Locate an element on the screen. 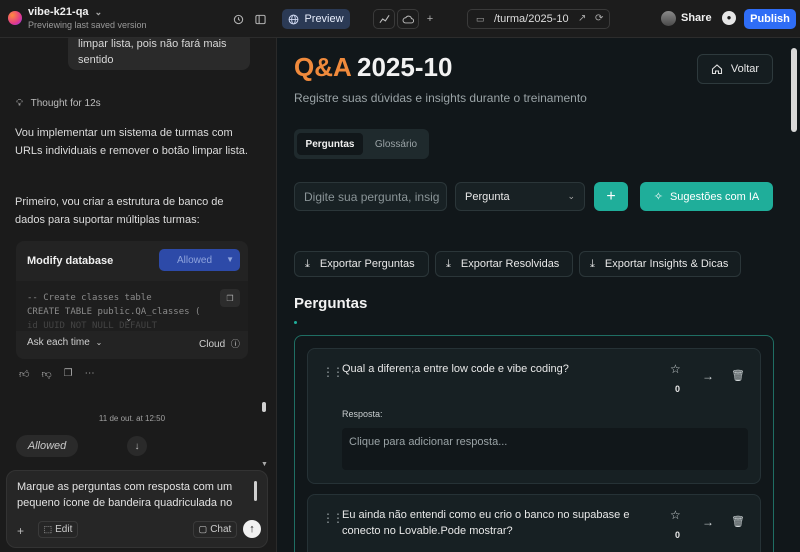 The width and height of the screenshot is (800, 552). chat-scrollbar is located at coordinates (264, 407).